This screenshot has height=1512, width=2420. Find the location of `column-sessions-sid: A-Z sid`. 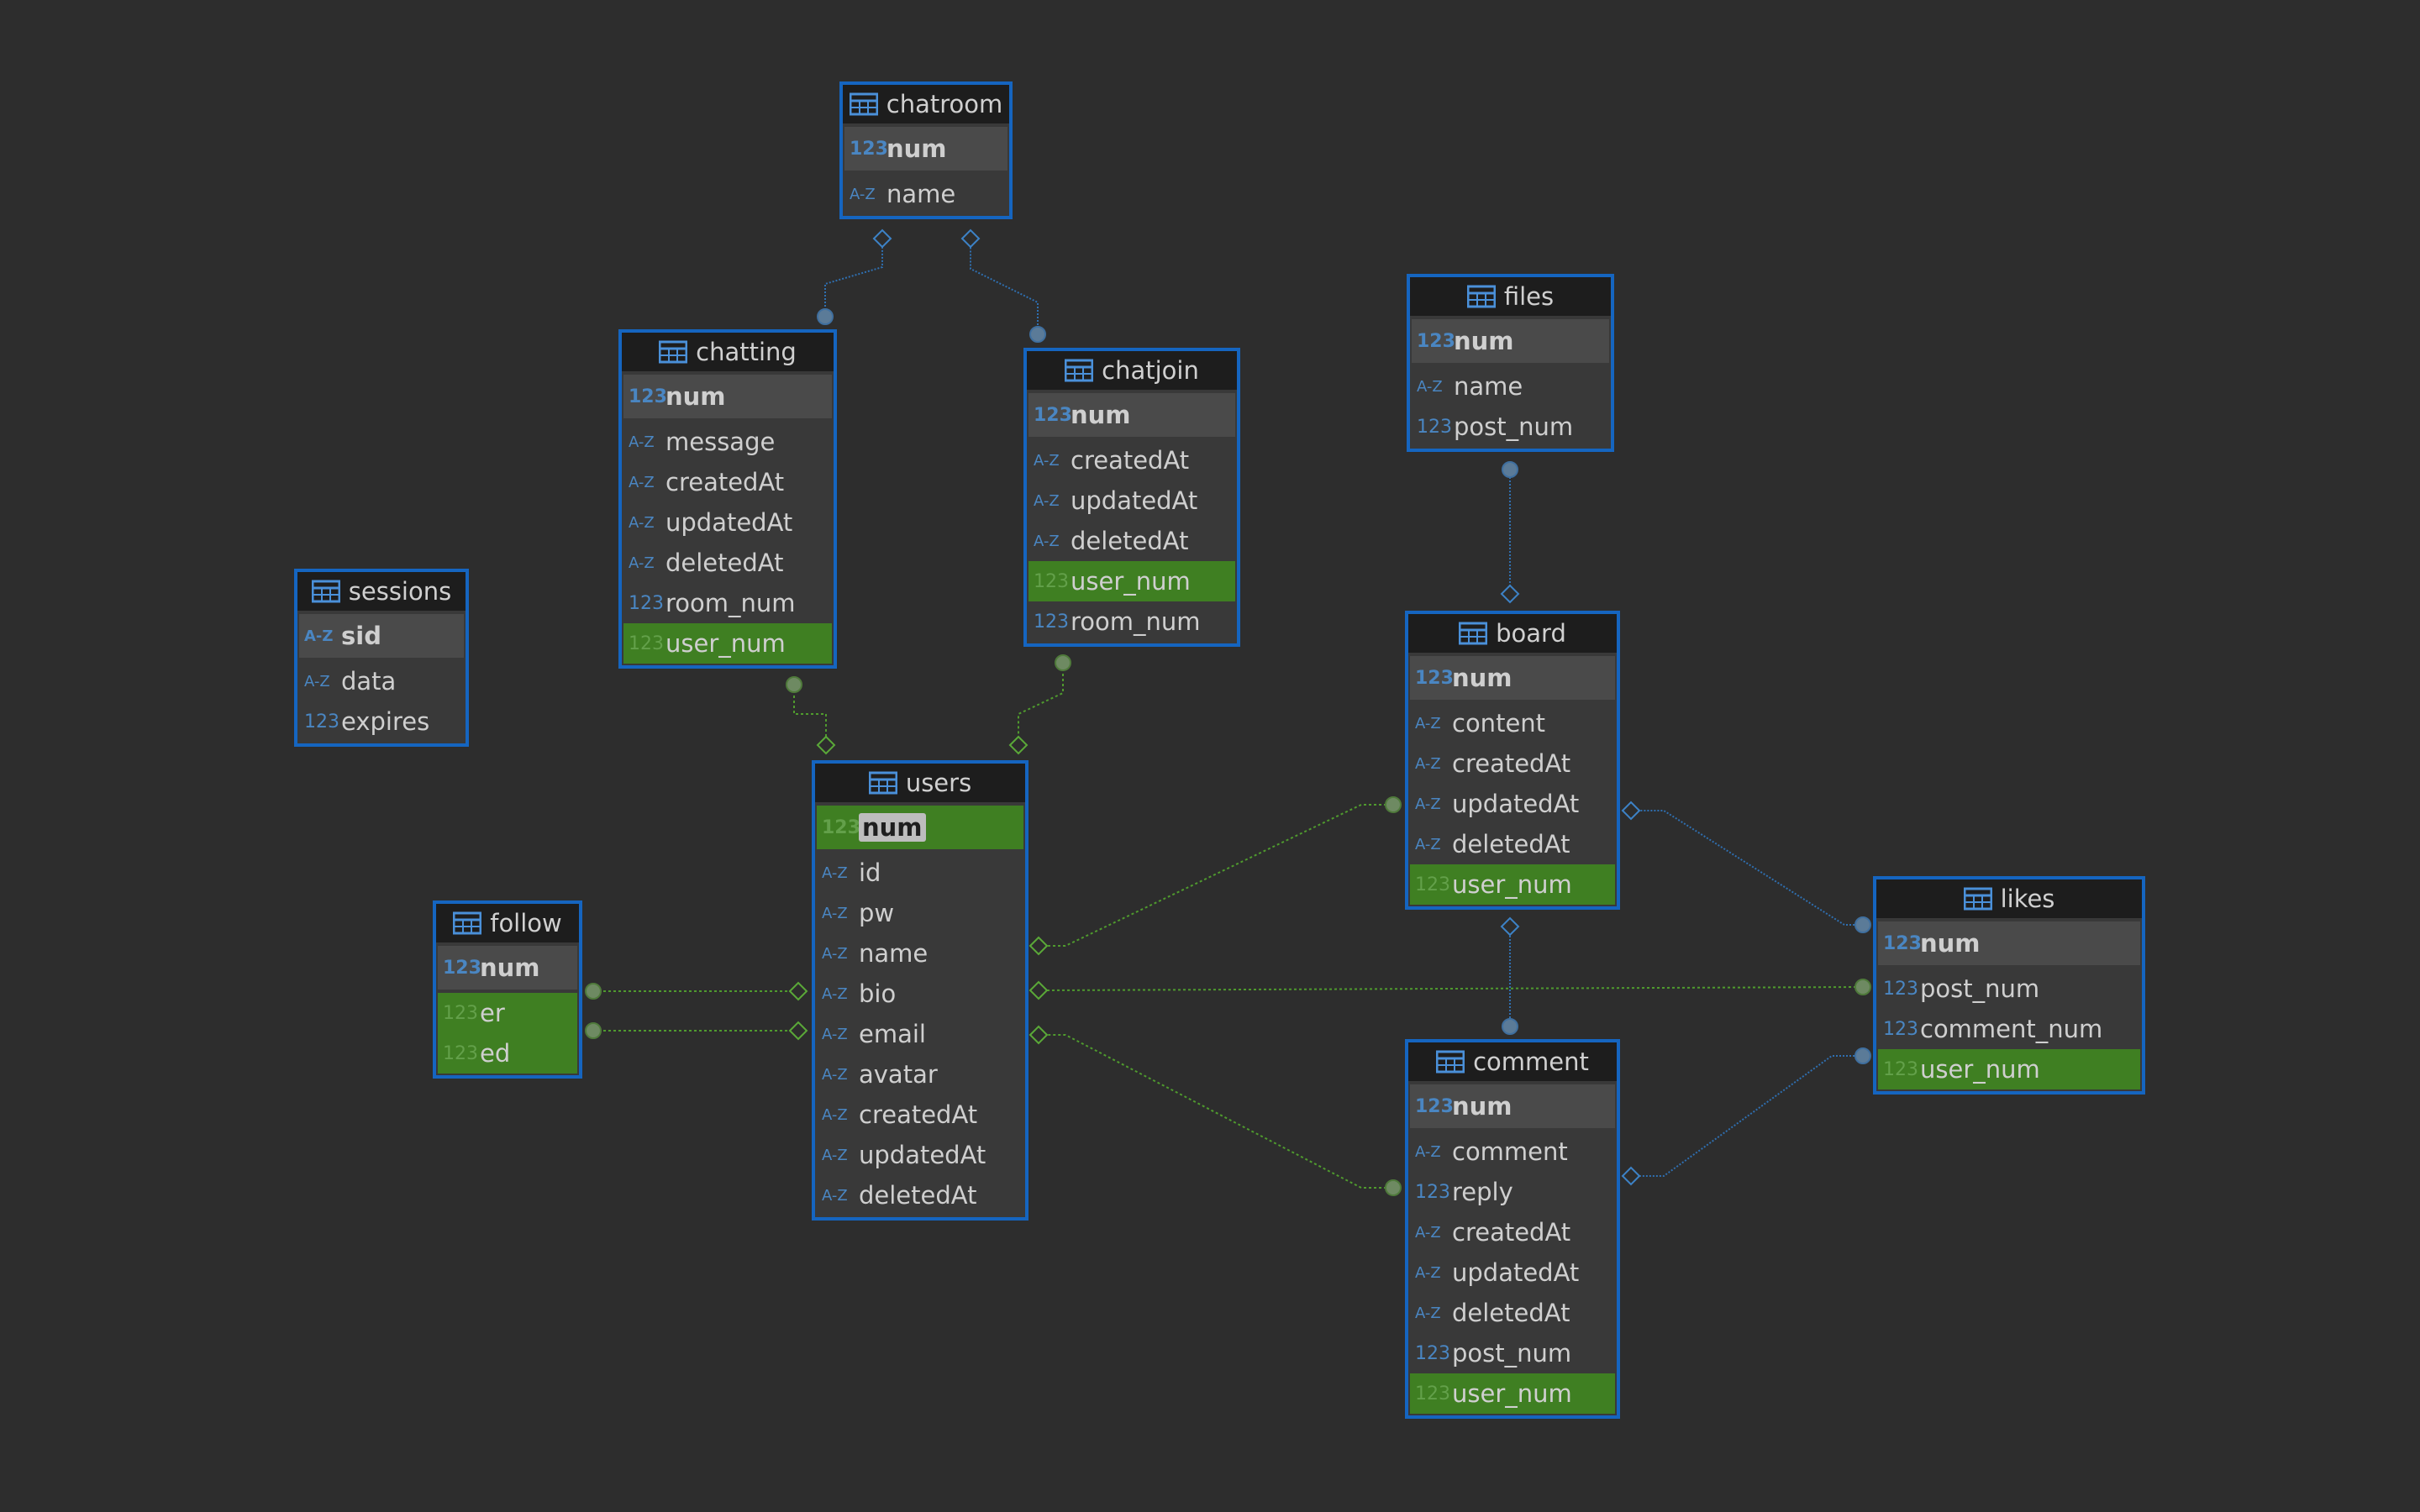

column-sessions-sid: A-Z sid is located at coordinates (382, 636).